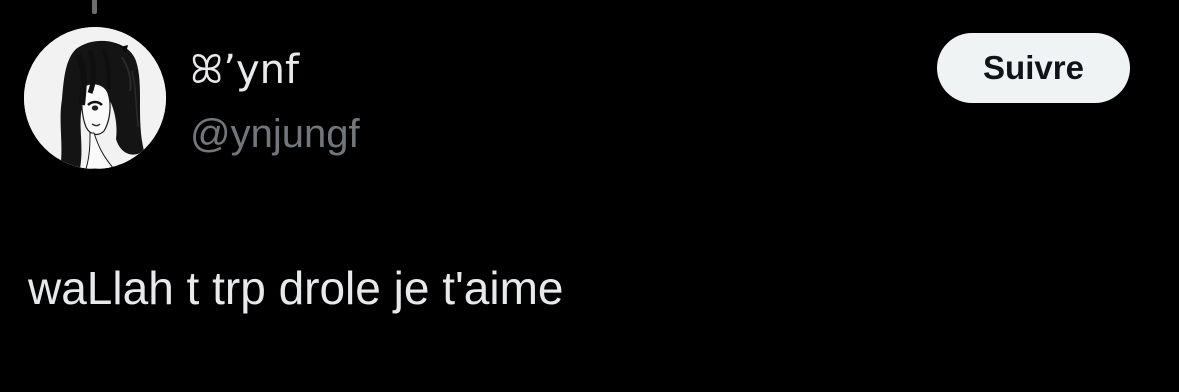 Image resolution: width=1179 pixels, height=392 pixels. What do you see at coordinates (296, 288) in the screenshot?
I see `tweet-text: waLlah t trp drole je t'aime` at bounding box center [296, 288].